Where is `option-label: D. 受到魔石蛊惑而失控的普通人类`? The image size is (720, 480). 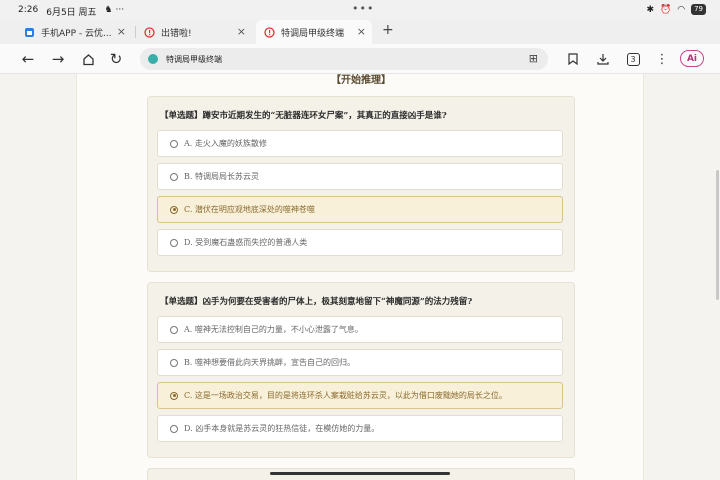 option-label: D. 受到魔石蛊惑而失控的普通人类 is located at coordinates (246, 242).